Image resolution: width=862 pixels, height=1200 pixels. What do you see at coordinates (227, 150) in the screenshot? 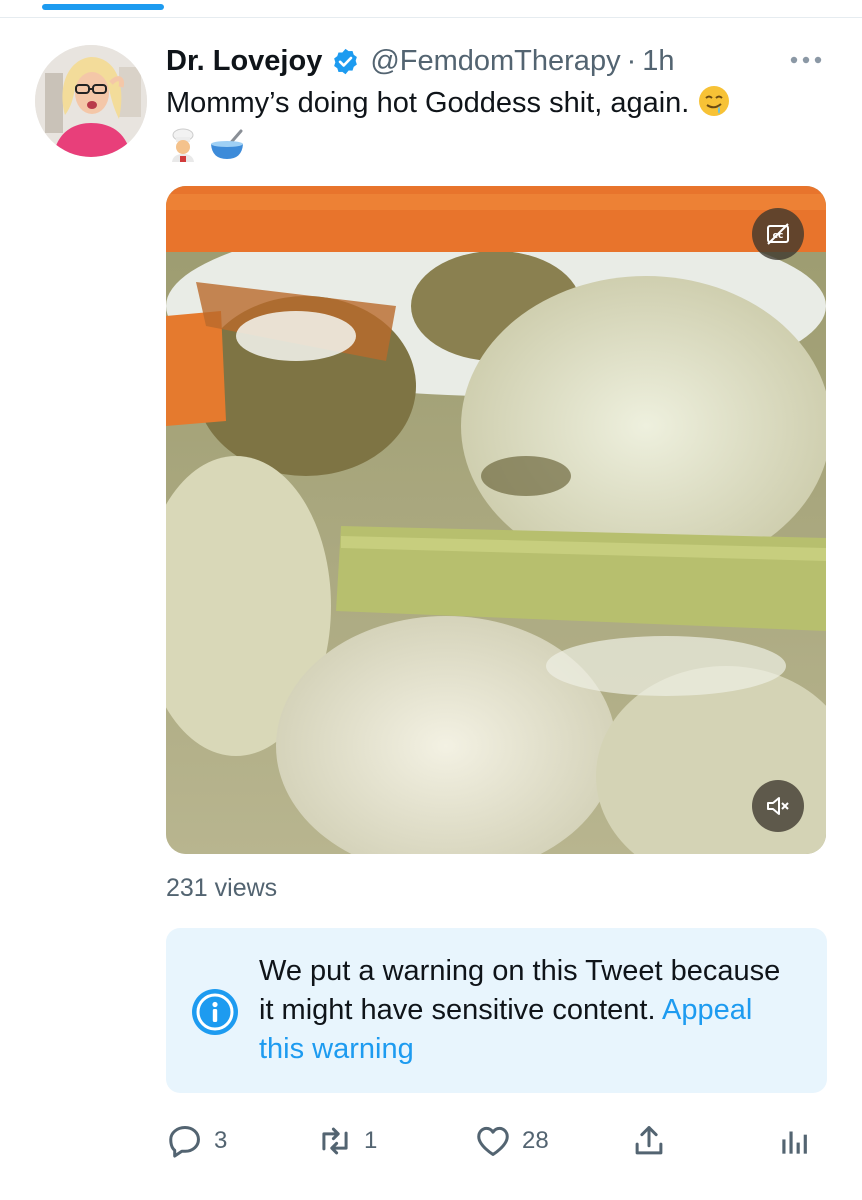
I see `bowl-with-spoon-emoji-icon` at bounding box center [227, 150].